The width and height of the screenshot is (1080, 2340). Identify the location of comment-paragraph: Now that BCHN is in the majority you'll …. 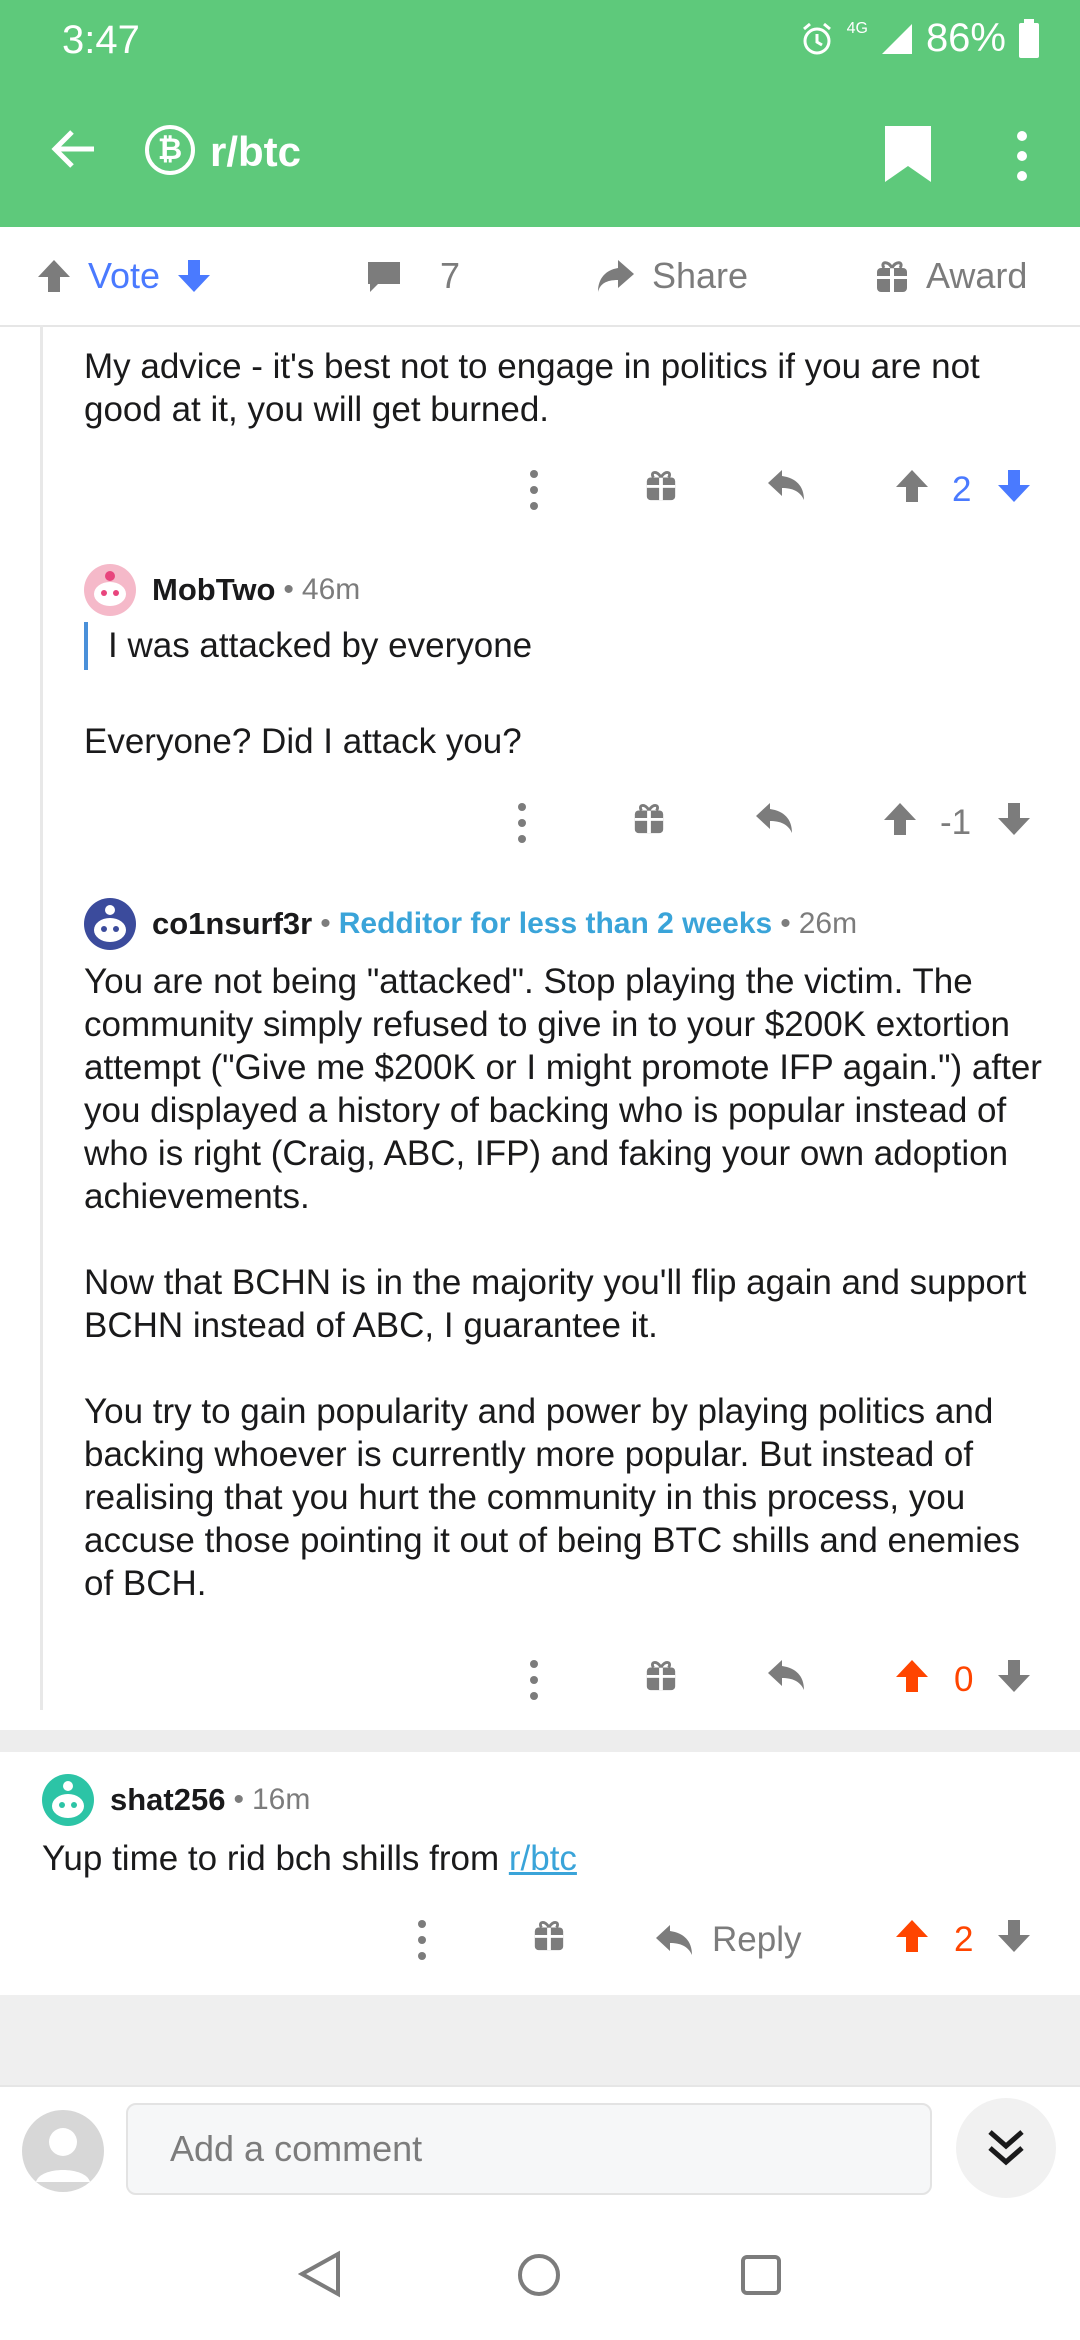
(555, 1304).